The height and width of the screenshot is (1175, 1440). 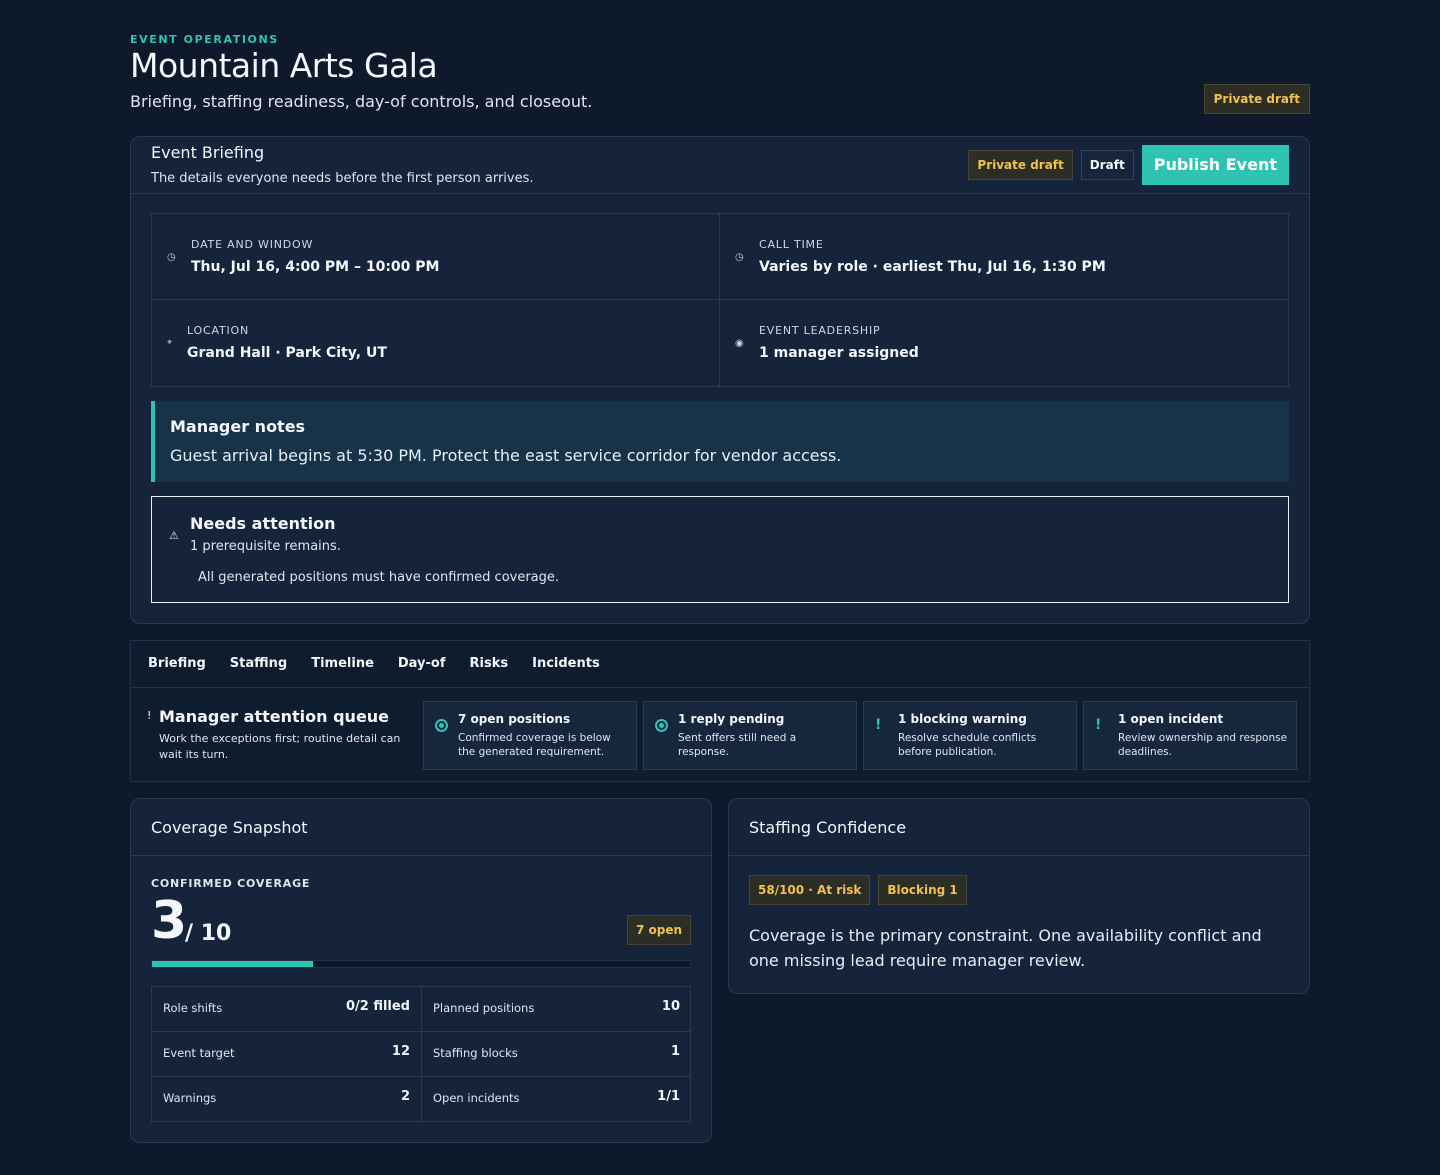 What do you see at coordinates (421, 827) in the screenshot?
I see `coverage-header: Coverage Snapshot` at bounding box center [421, 827].